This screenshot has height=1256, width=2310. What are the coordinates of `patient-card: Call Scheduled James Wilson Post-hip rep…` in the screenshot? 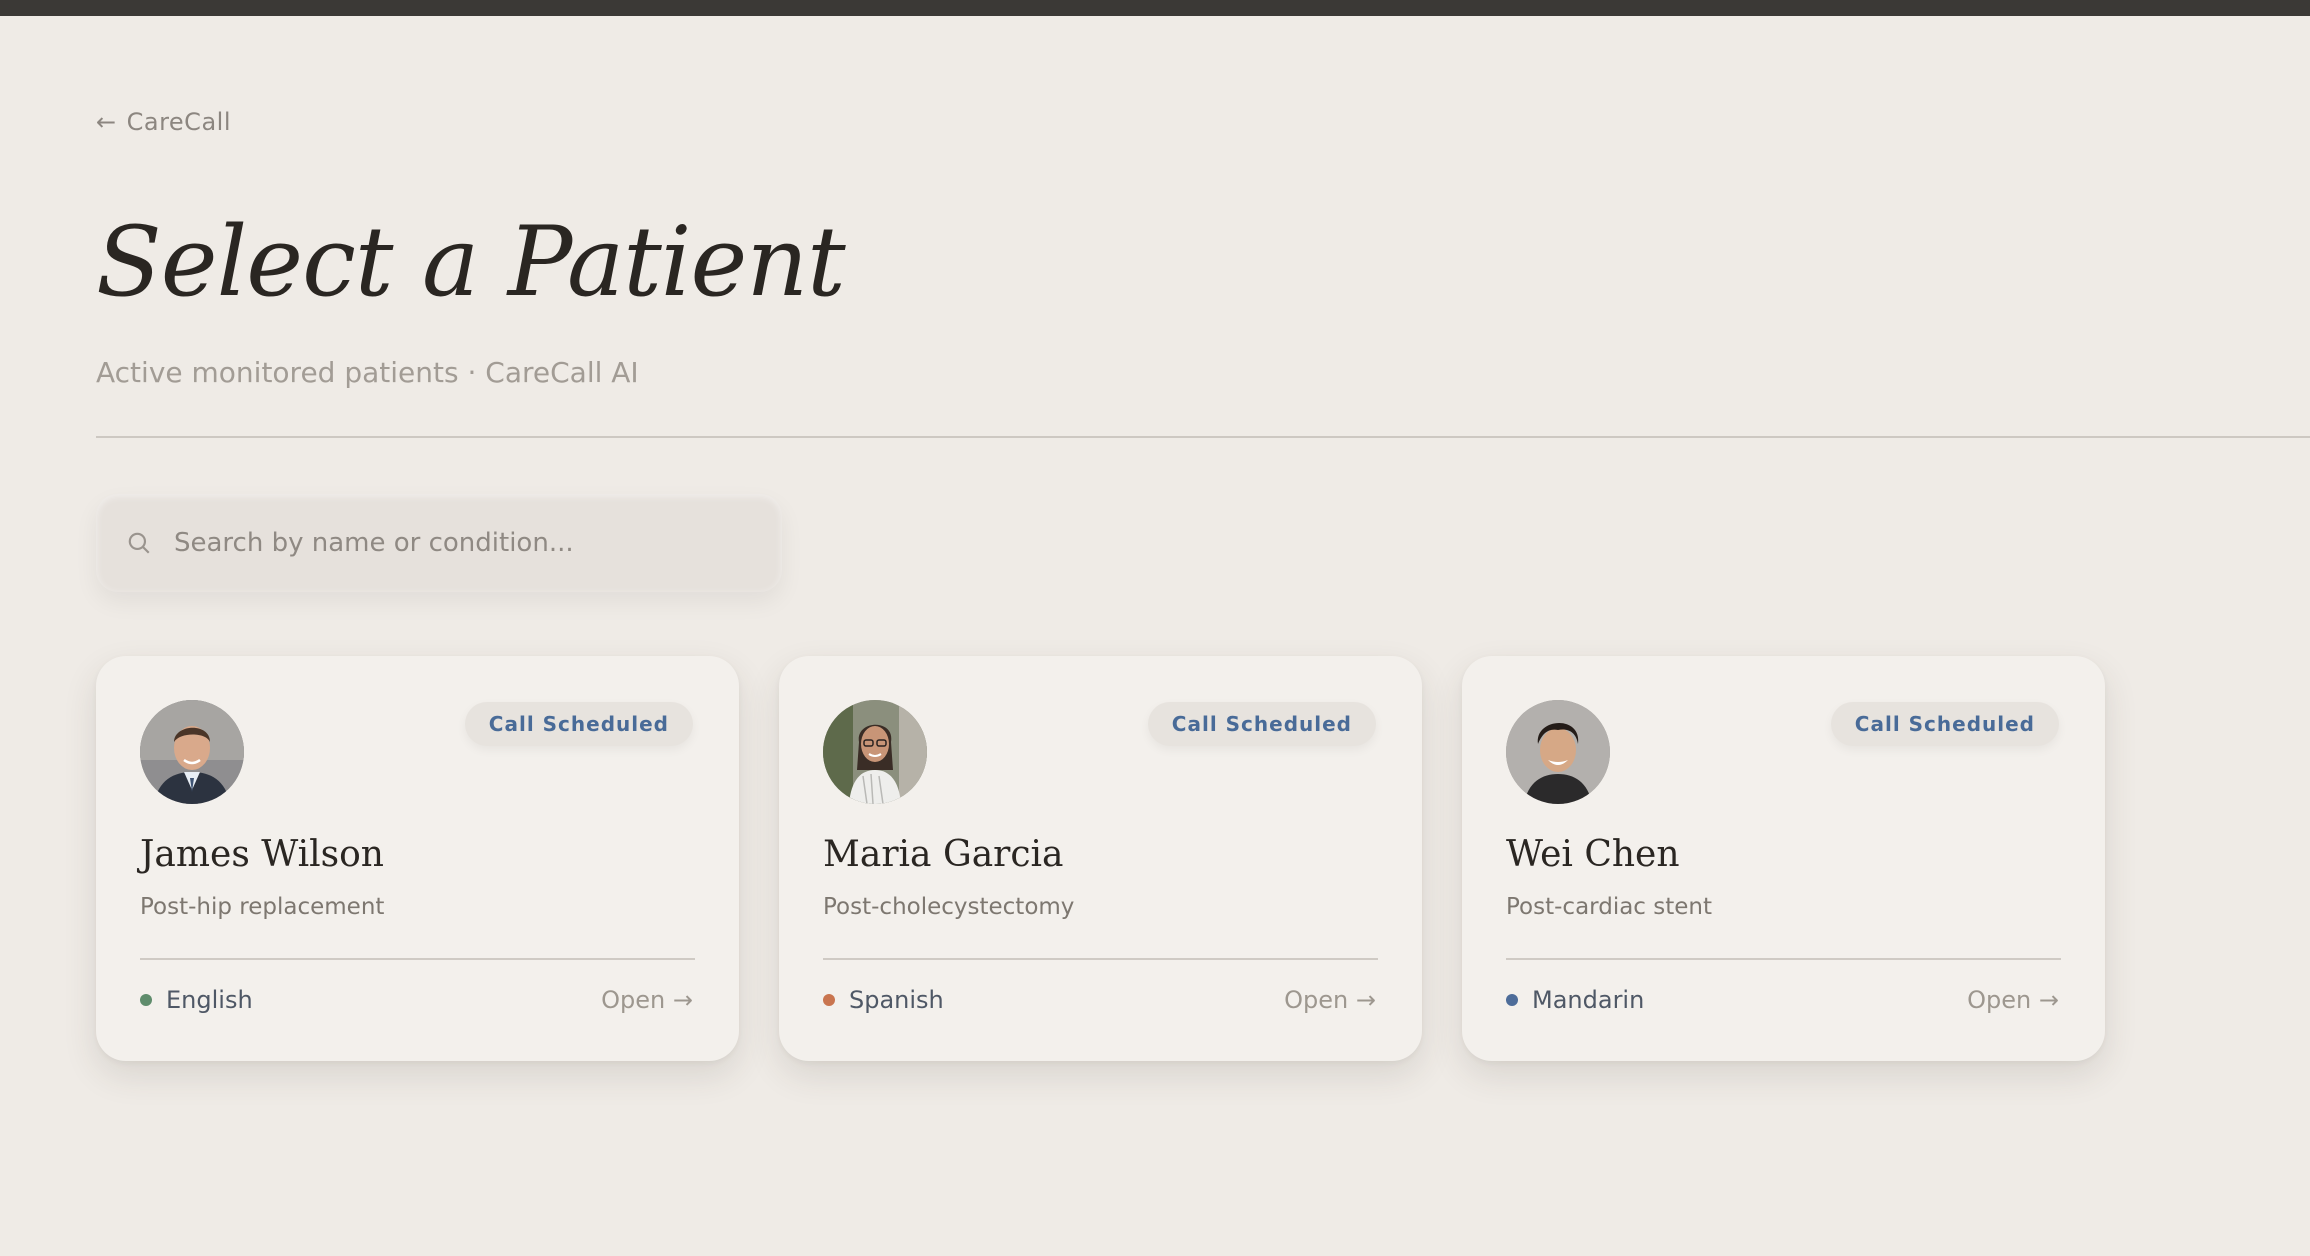 It's located at (417, 858).